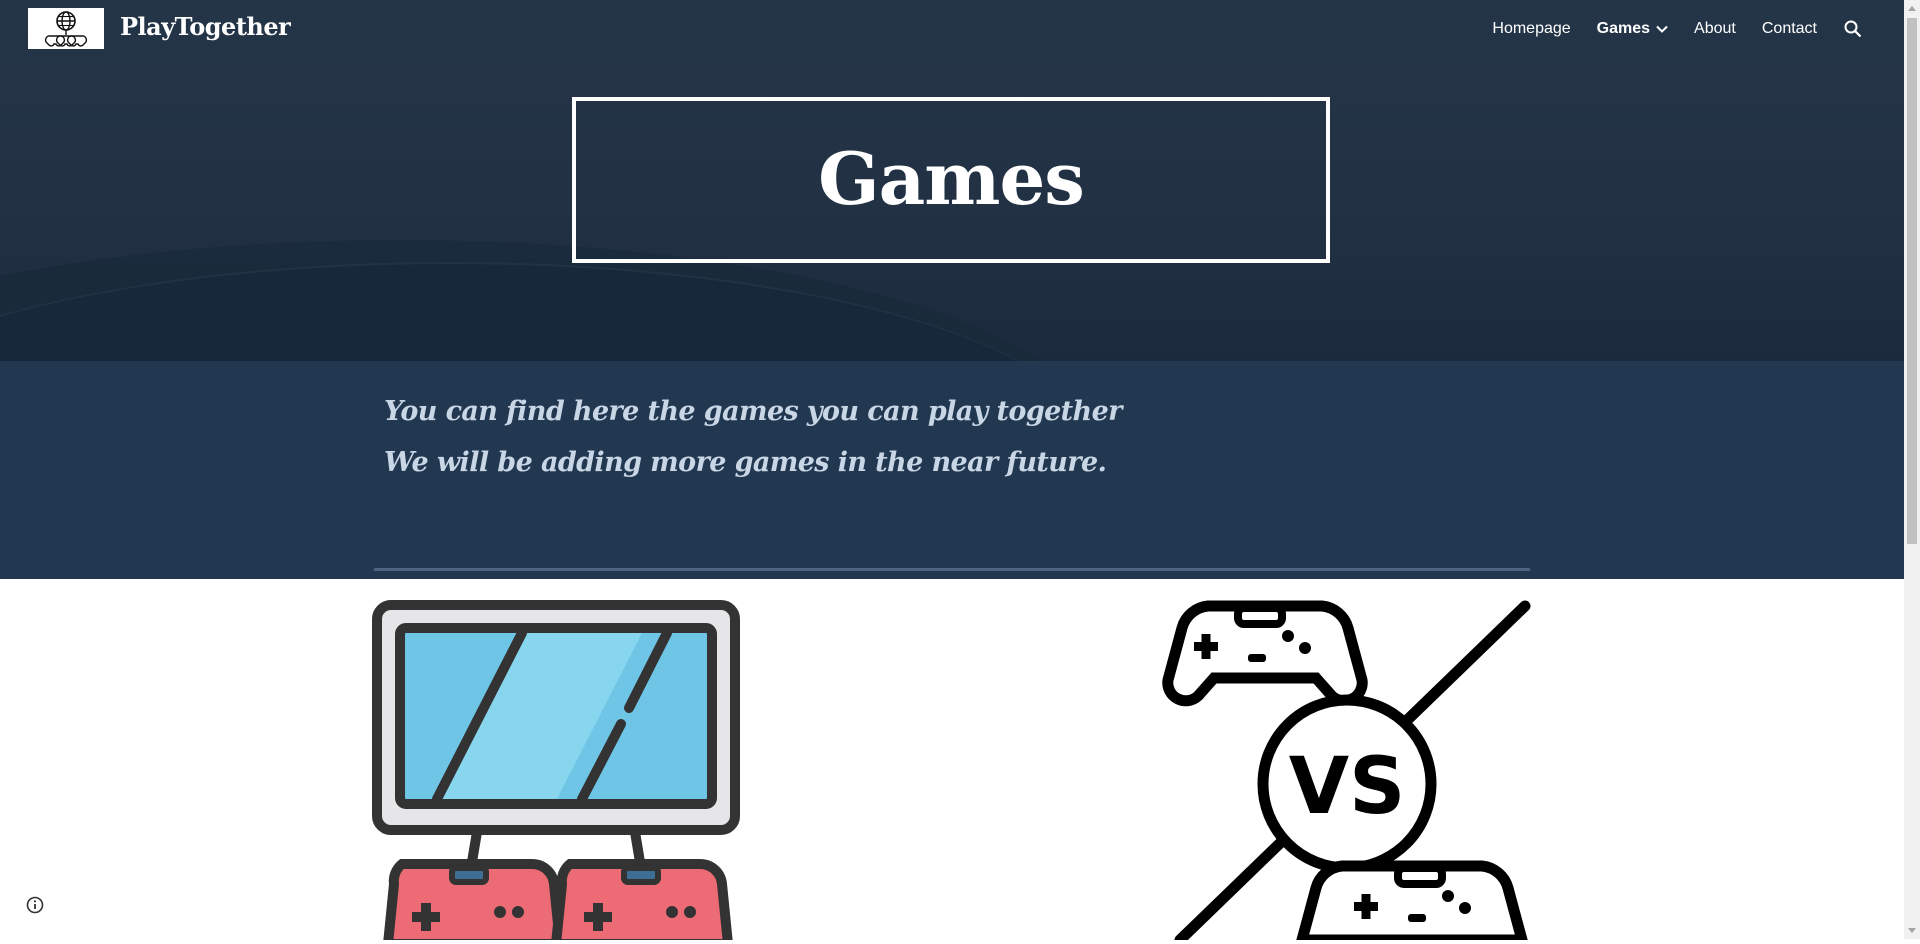  I want to click on globe-controllers-logo-icon, so click(66, 29).